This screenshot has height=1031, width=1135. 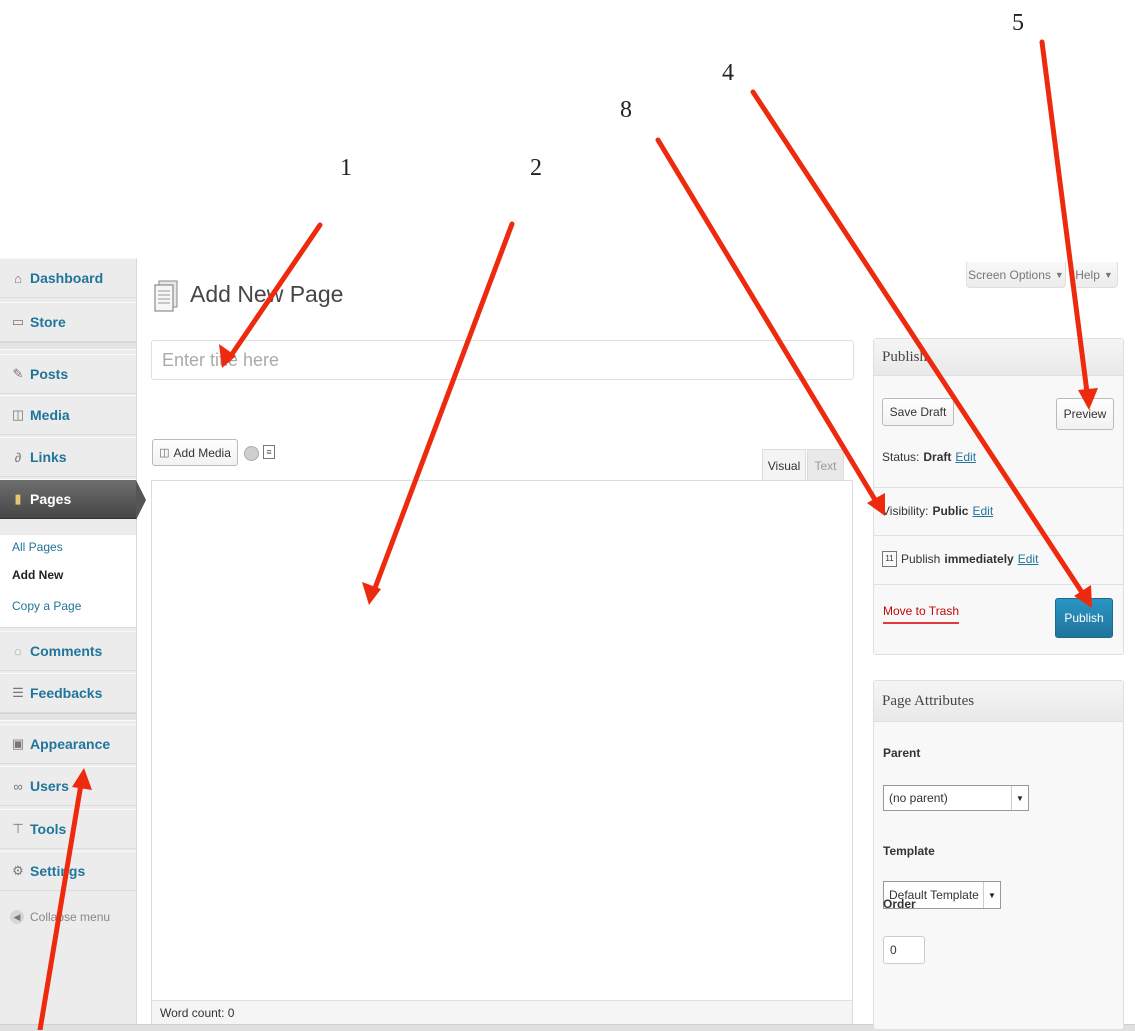 I want to click on menu-item-label: Feedbacks, so click(x=66, y=693).